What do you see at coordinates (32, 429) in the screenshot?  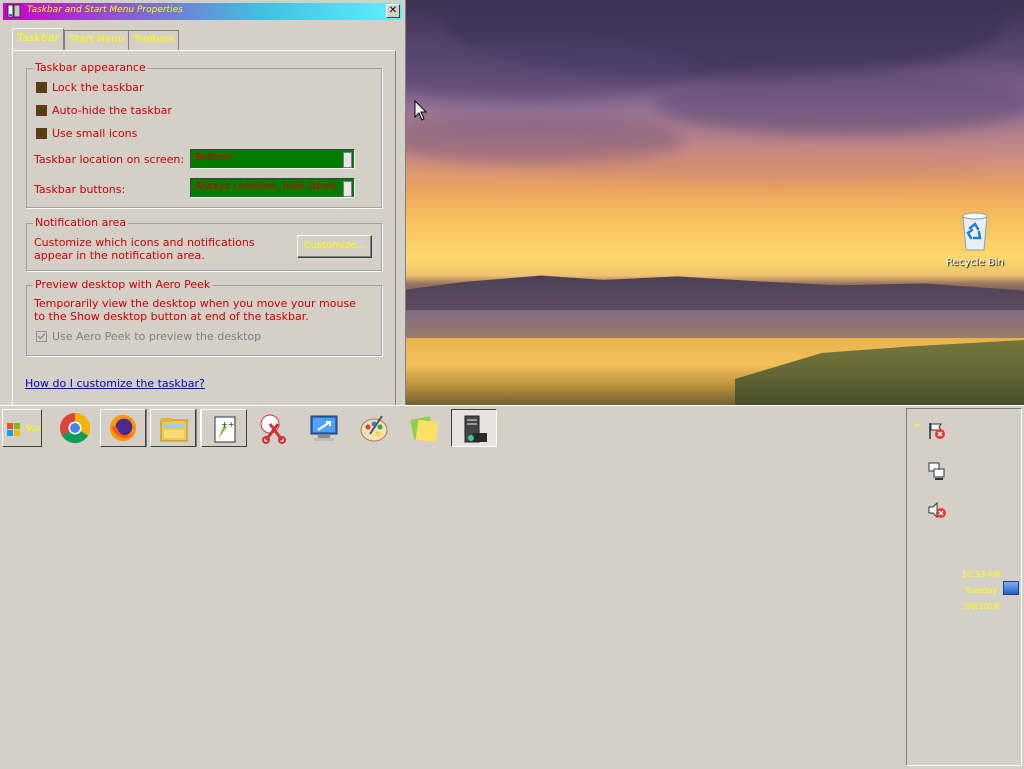 I see `start-label: Sta` at bounding box center [32, 429].